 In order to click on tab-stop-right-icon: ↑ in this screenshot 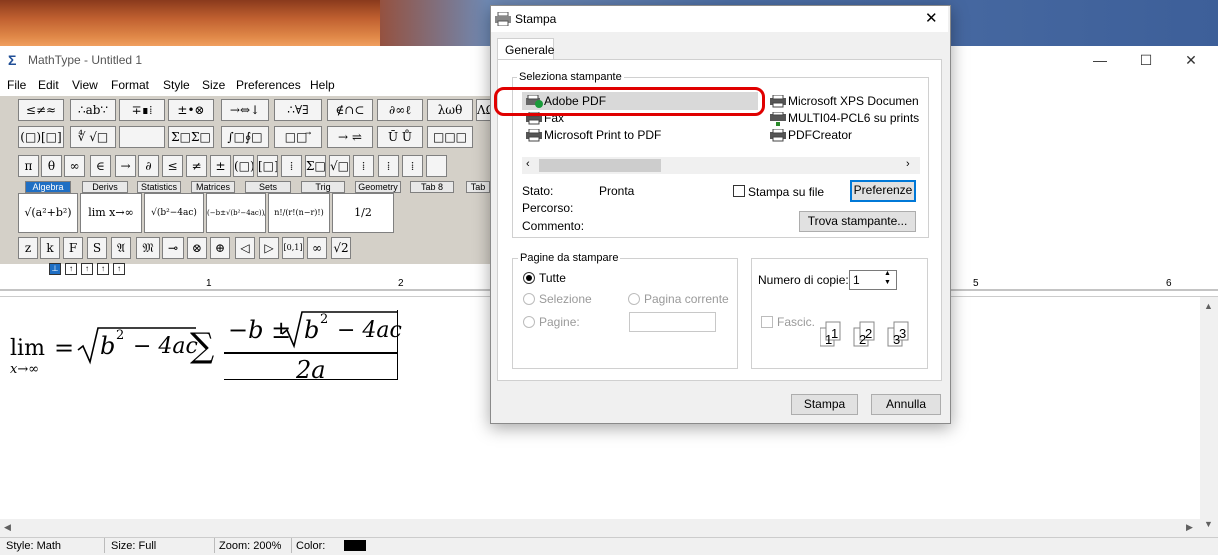, I will do `click(87, 269)`.